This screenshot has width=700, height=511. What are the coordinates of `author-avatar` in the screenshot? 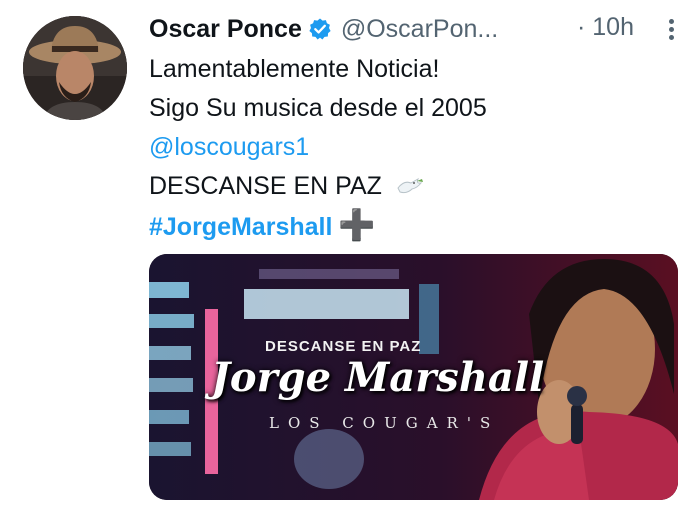 It's located at (75, 68).